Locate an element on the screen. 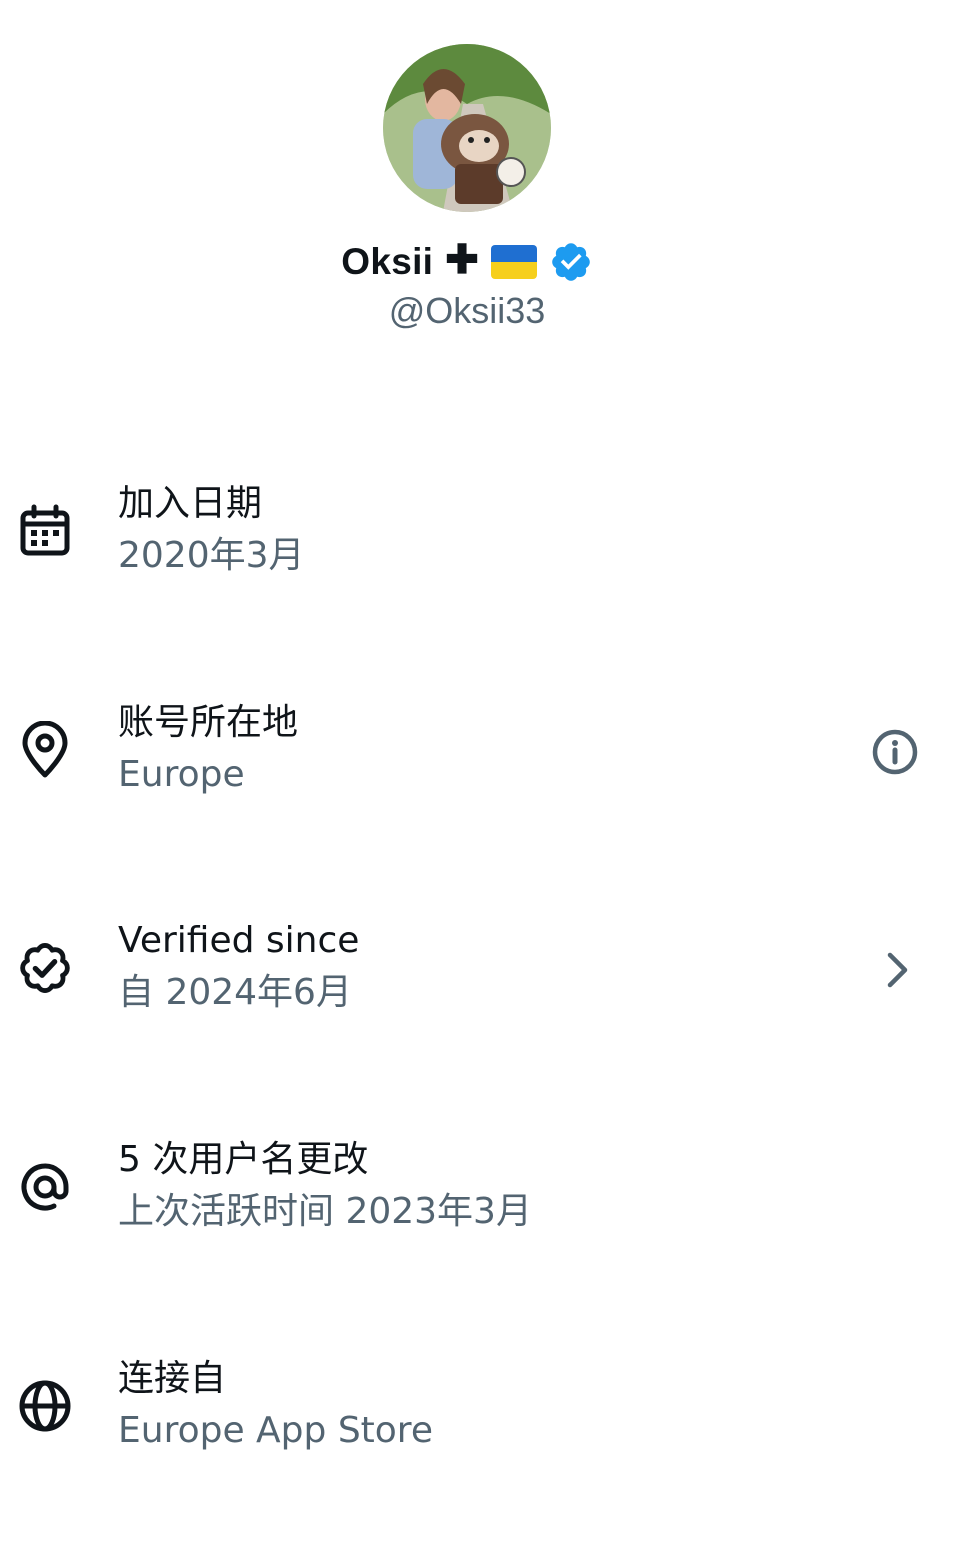  info-icon is located at coordinates (895, 752).